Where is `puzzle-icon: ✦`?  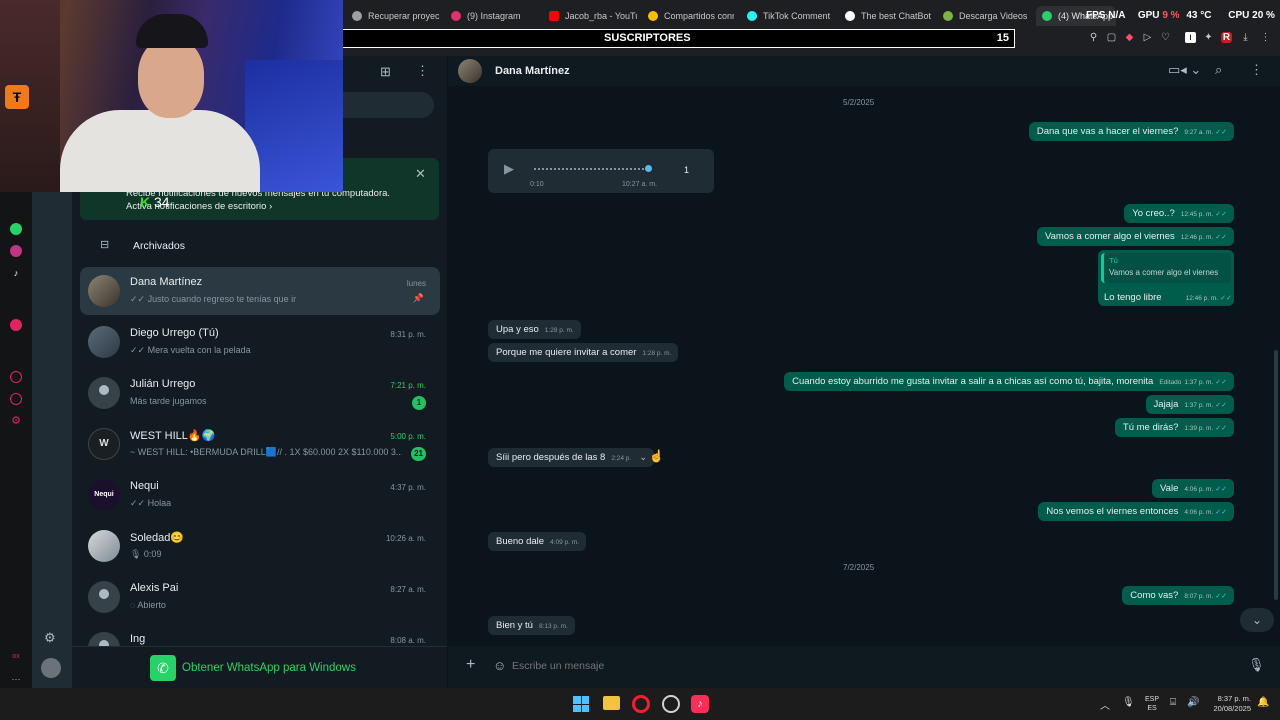
puzzle-icon: ✦ is located at coordinates (1208, 37).